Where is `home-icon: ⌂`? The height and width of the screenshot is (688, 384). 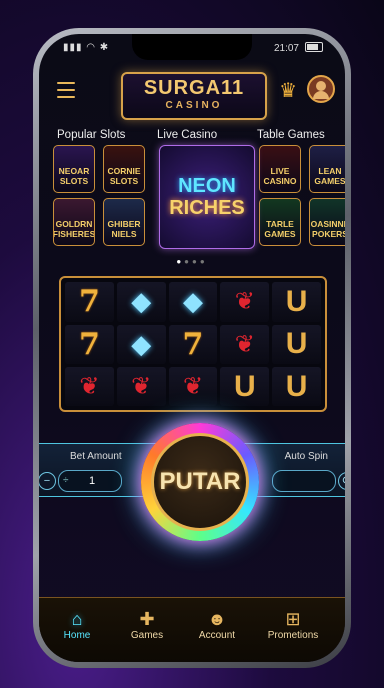 home-icon: ⌂ is located at coordinates (77, 619).